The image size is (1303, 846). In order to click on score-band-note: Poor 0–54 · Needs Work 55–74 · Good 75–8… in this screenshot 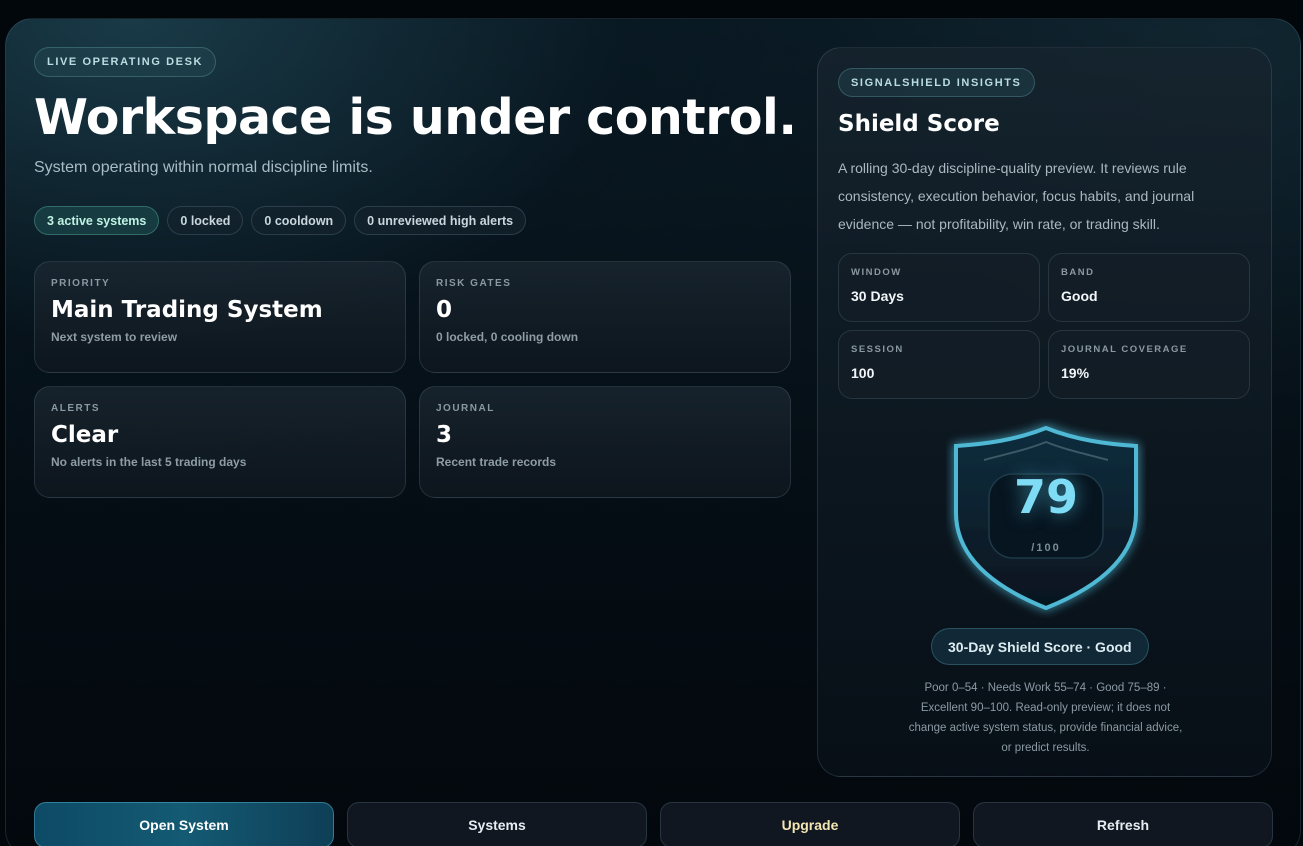, I will do `click(1045, 718)`.